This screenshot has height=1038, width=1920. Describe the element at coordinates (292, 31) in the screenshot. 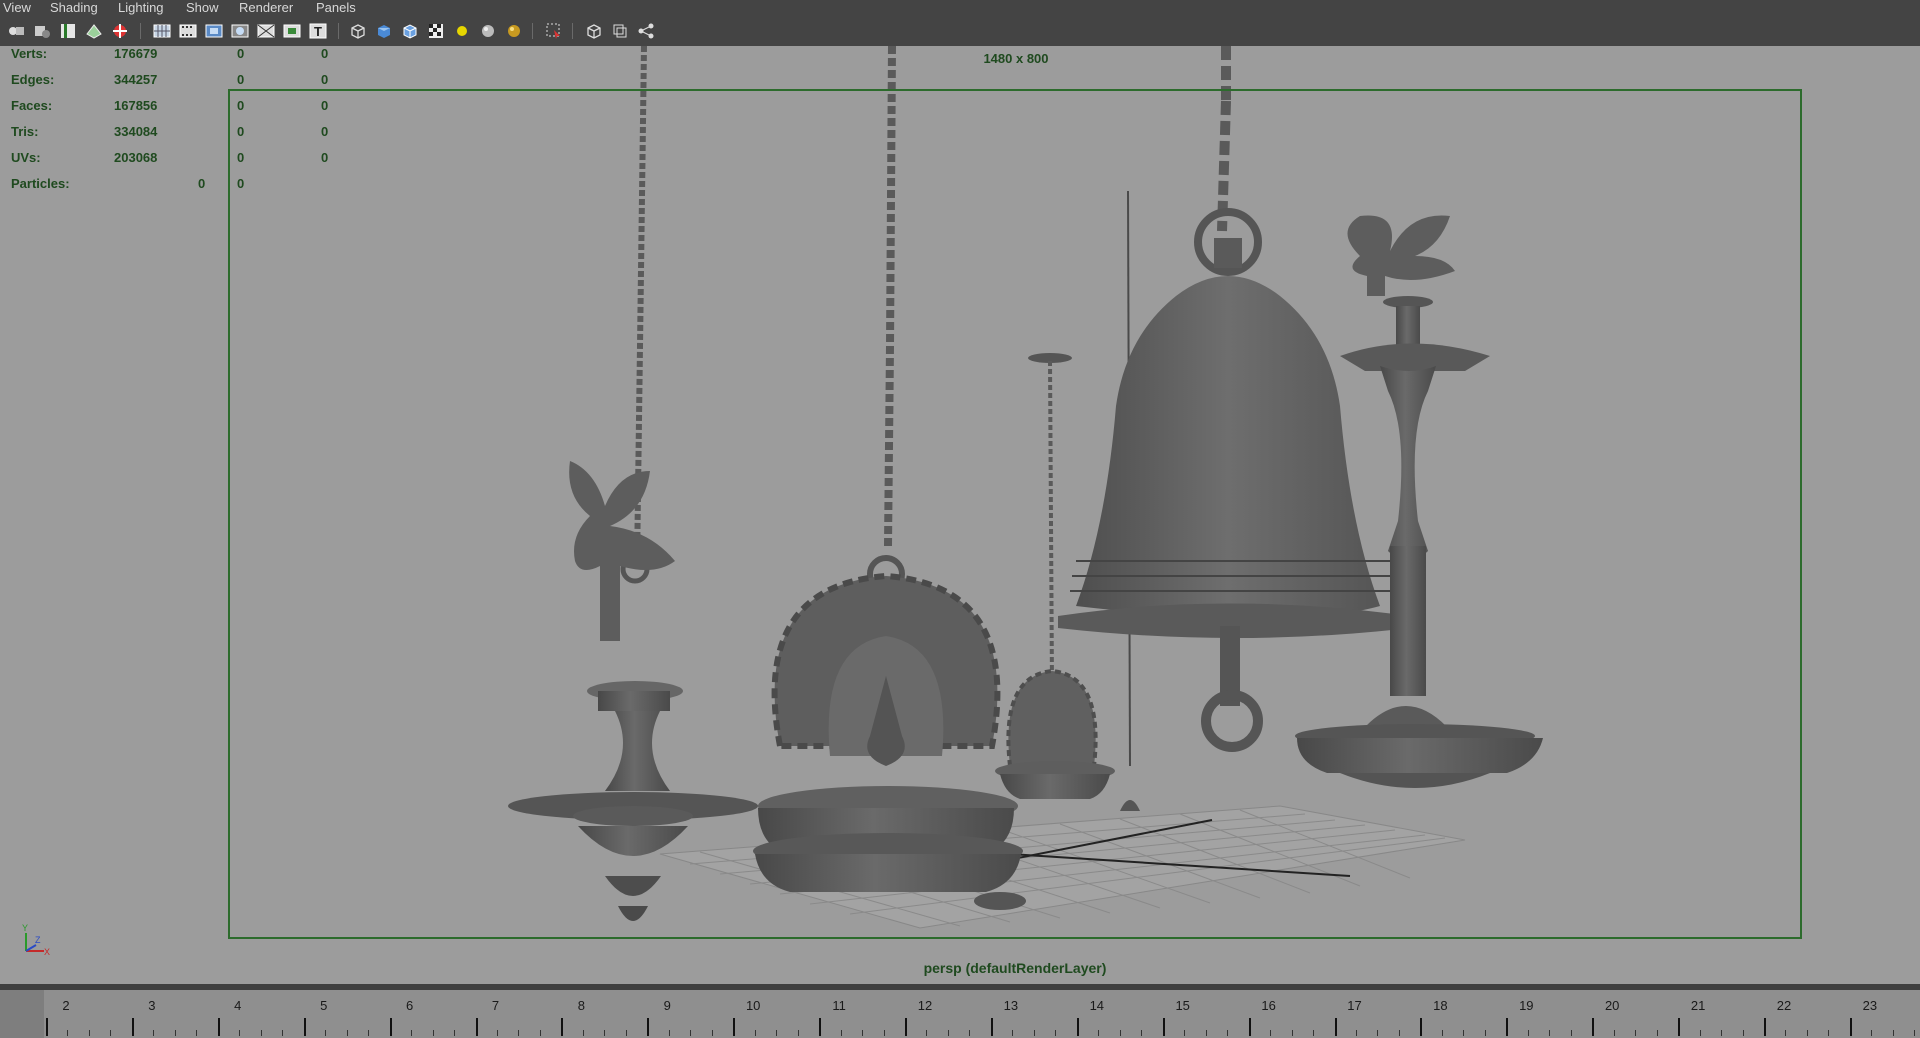

I see `safe-title-icon` at that location.